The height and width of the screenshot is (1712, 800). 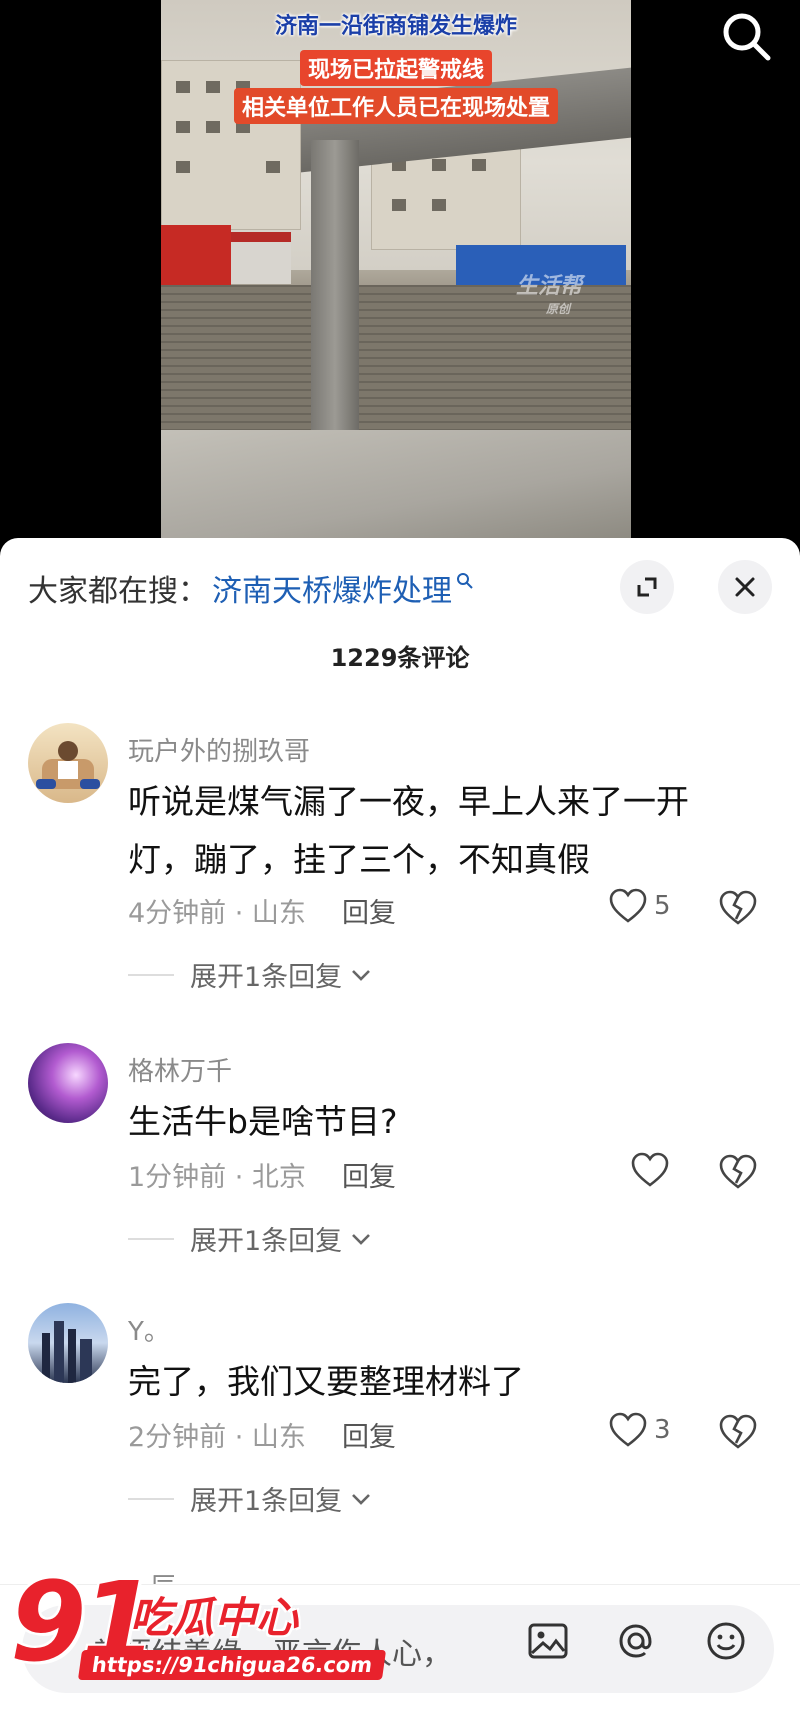 What do you see at coordinates (217, 1437) in the screenshot?
I see `comment-time-location: 2分钟前 · 山东` at bounding box center [217, 1437].